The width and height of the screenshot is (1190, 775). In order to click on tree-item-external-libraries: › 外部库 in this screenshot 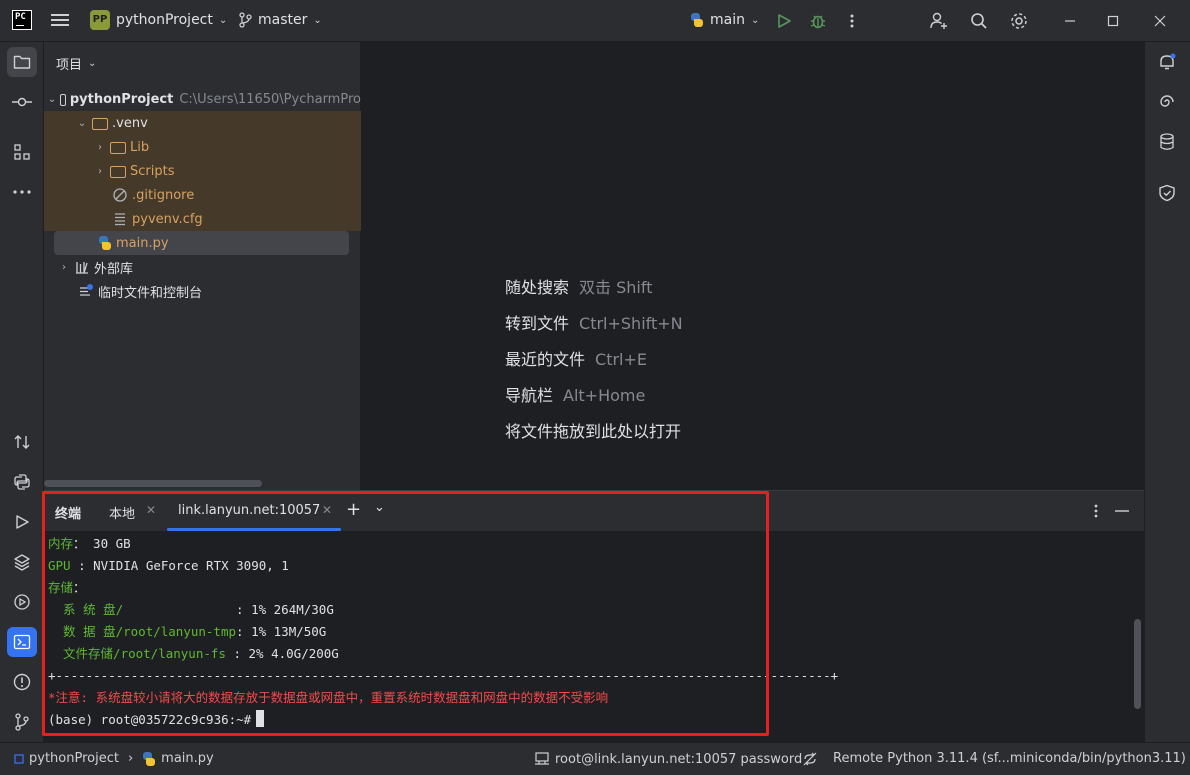, I will do `click(202, 267)`.